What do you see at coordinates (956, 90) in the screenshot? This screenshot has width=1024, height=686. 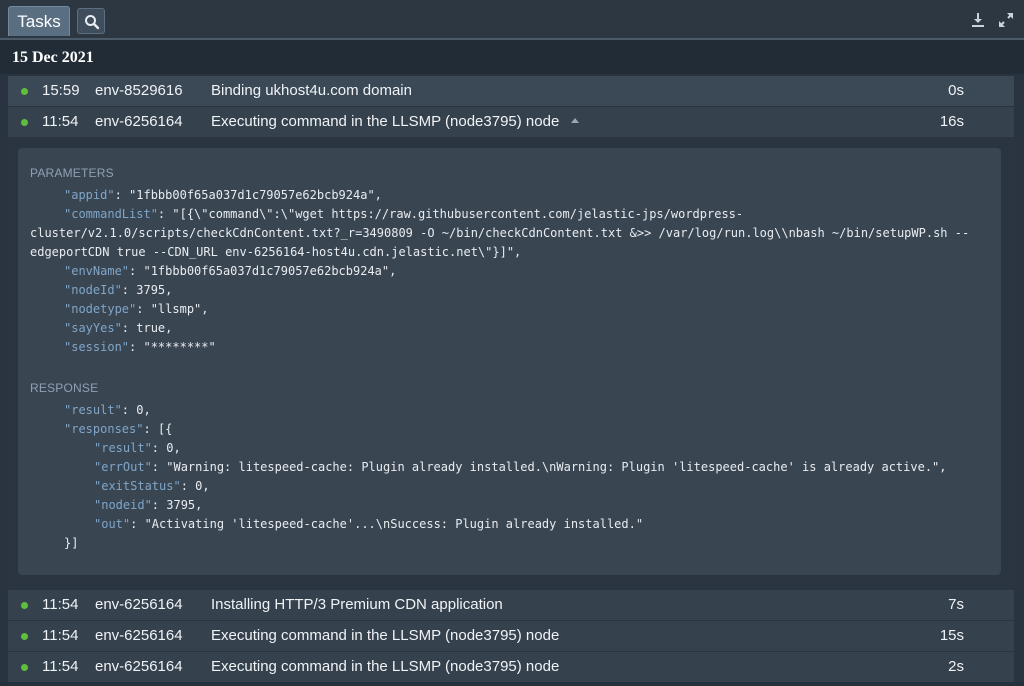 I see `task-duration: 0s` at bounding box center [956, 90].